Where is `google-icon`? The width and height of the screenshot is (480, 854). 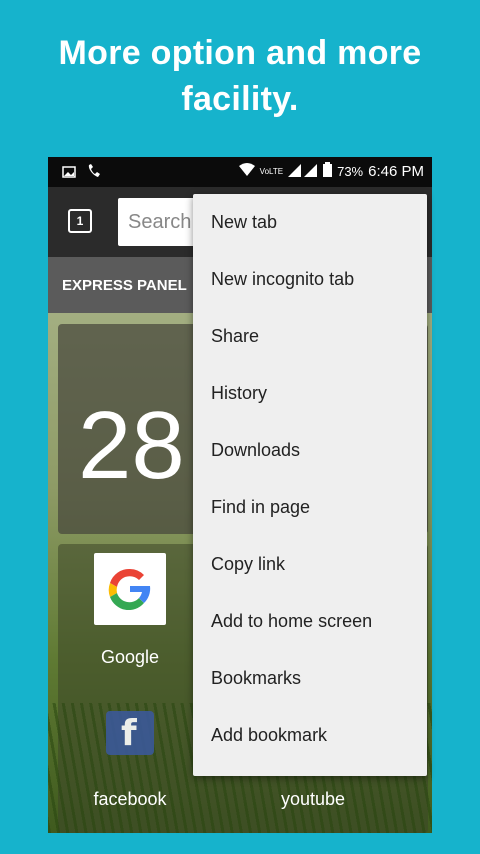
google-icon is located at coordinates (129, 589).